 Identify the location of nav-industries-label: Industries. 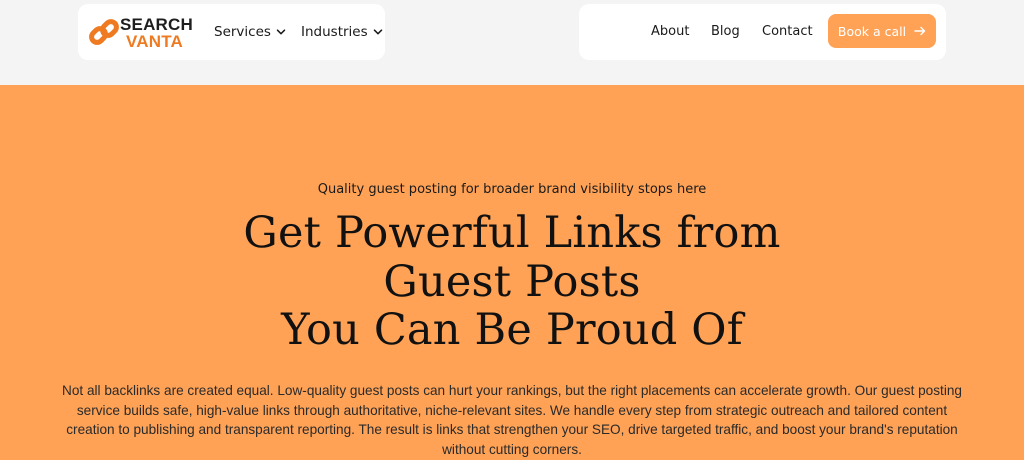
(334, 32).